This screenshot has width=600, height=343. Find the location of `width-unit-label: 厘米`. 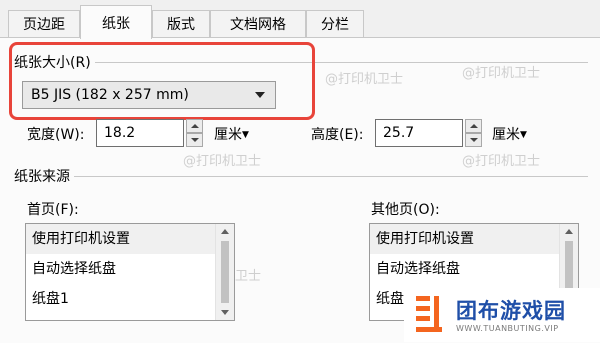

width-unit-label: 厘米 is located at coordinates (228, 135).